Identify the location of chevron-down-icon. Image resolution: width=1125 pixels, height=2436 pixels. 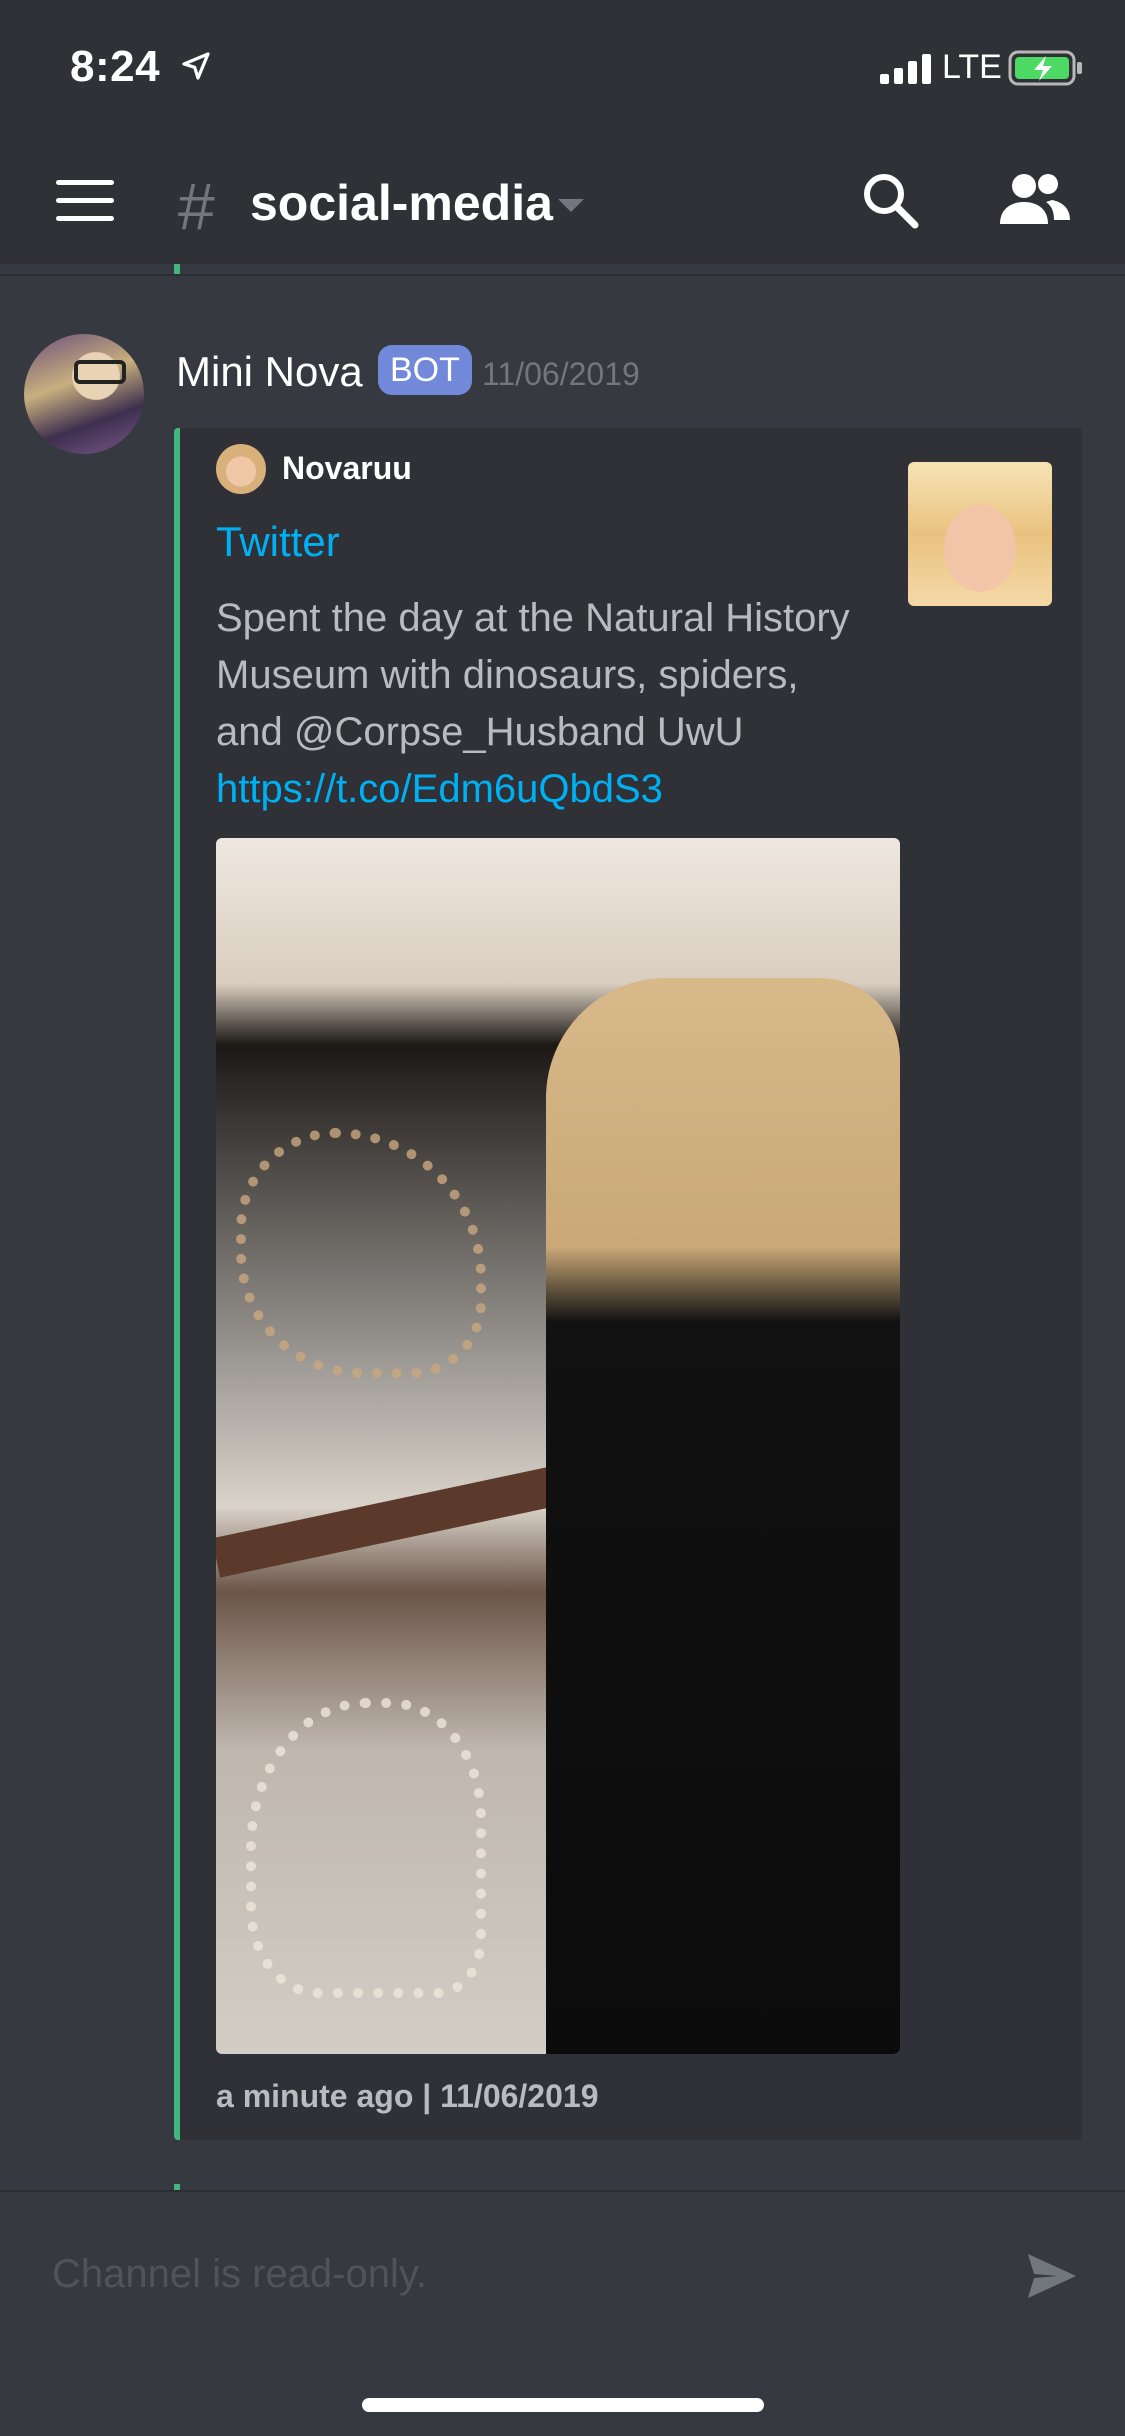
(571, 205).